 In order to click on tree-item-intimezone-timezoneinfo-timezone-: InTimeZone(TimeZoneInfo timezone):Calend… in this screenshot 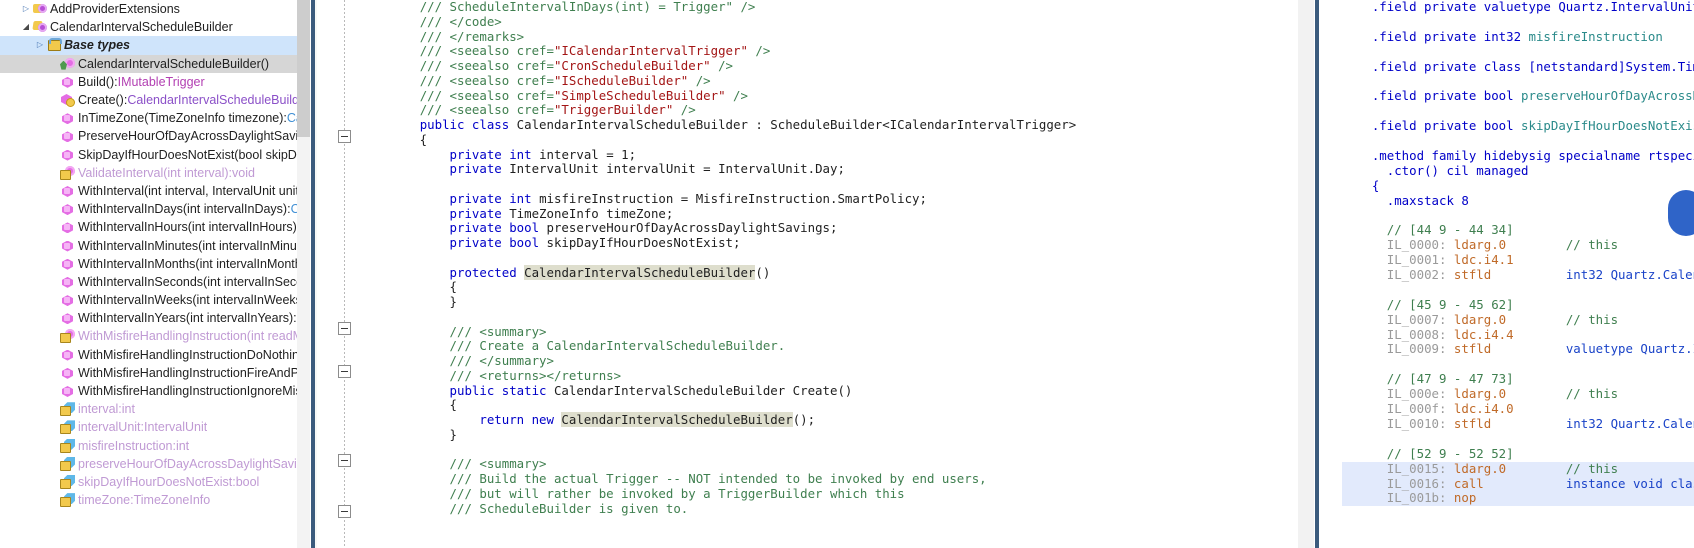, I will do `click(148, 118)`.